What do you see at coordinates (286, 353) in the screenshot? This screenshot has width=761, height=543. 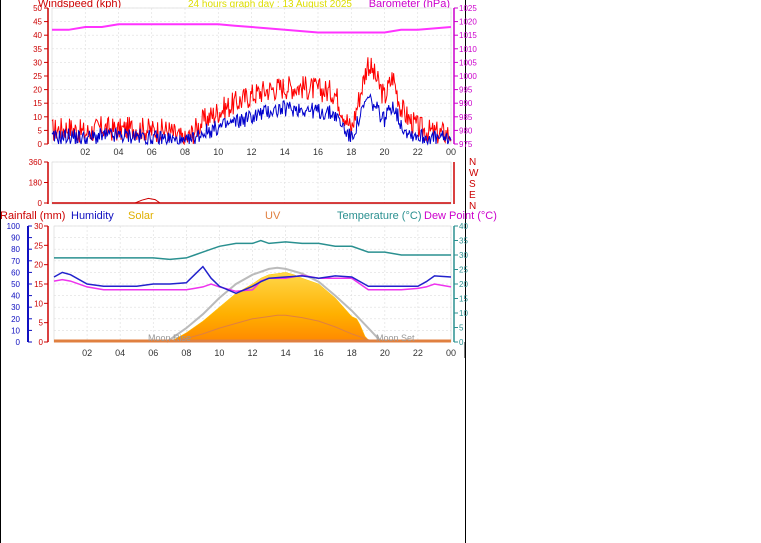 I see `thermo-x-tick: 14` at bounding box center [286, 353].